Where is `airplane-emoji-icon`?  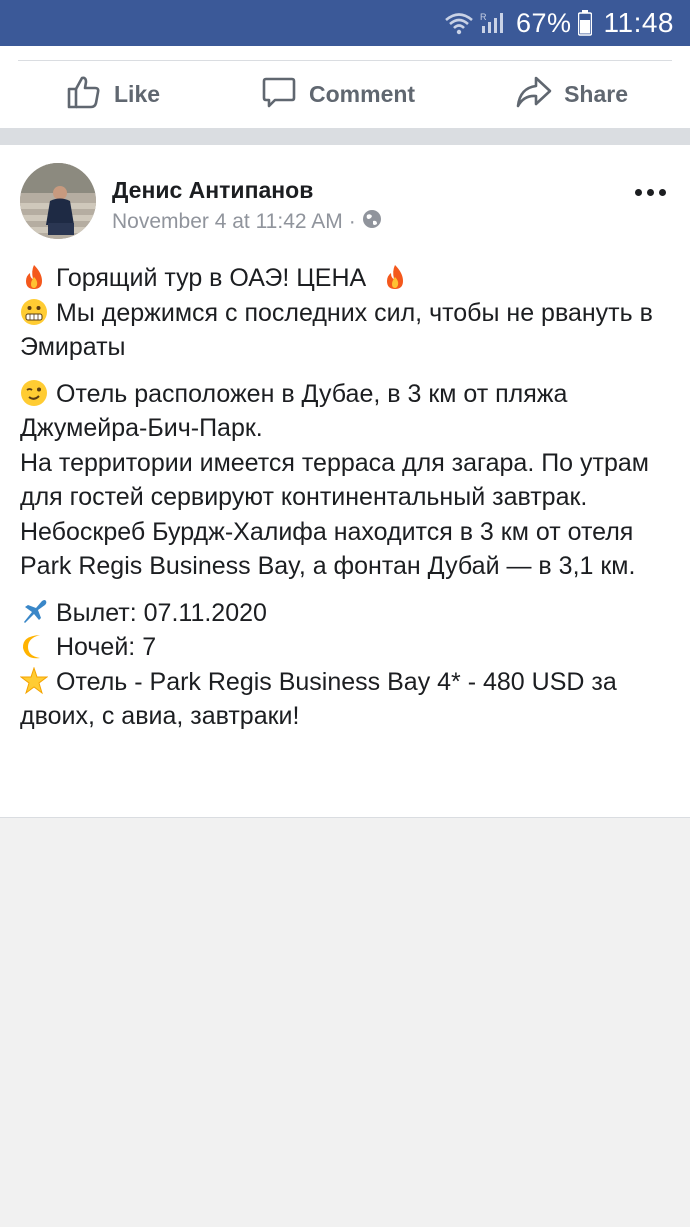 airplane-emoji-icon is located at coordinates (34, 612).